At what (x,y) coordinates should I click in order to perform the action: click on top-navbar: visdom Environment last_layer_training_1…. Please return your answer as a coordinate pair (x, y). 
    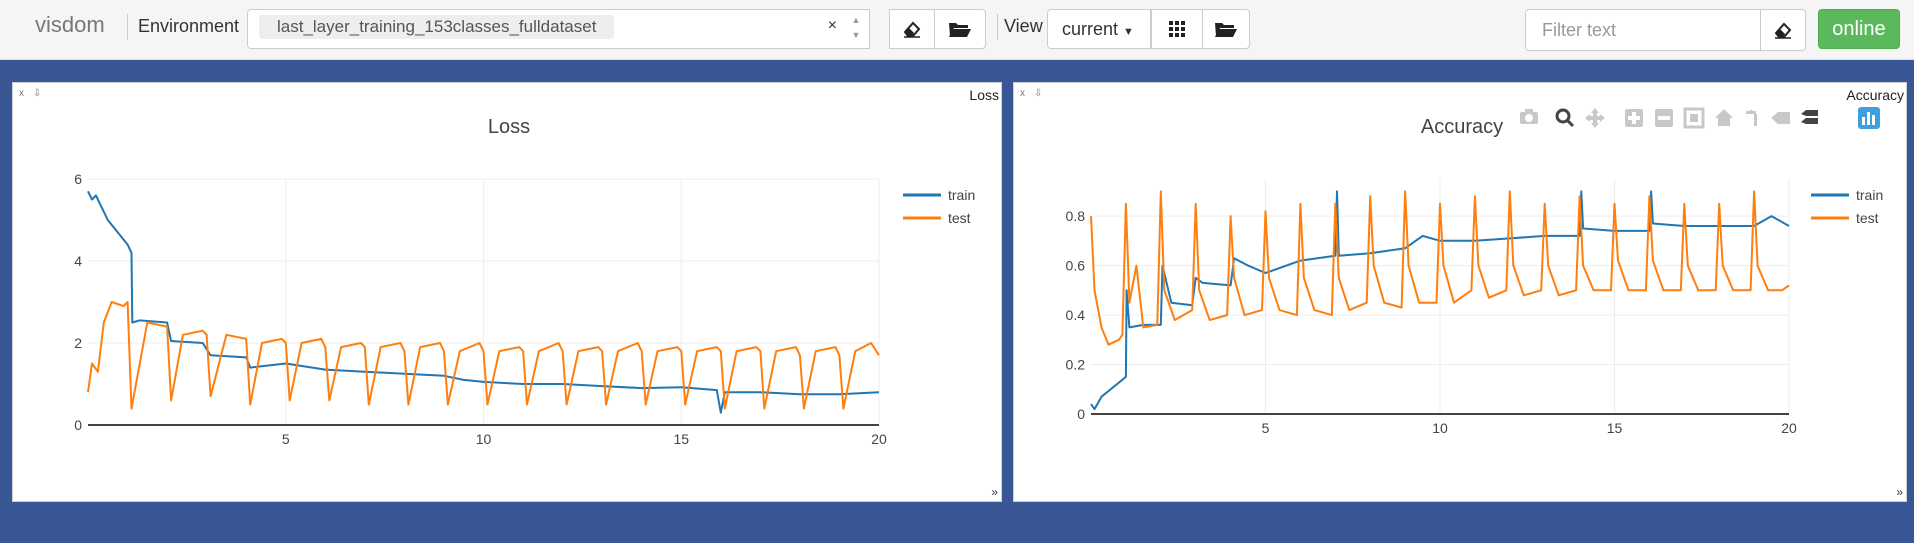
    Looking at the image, I should click on (957, 30).